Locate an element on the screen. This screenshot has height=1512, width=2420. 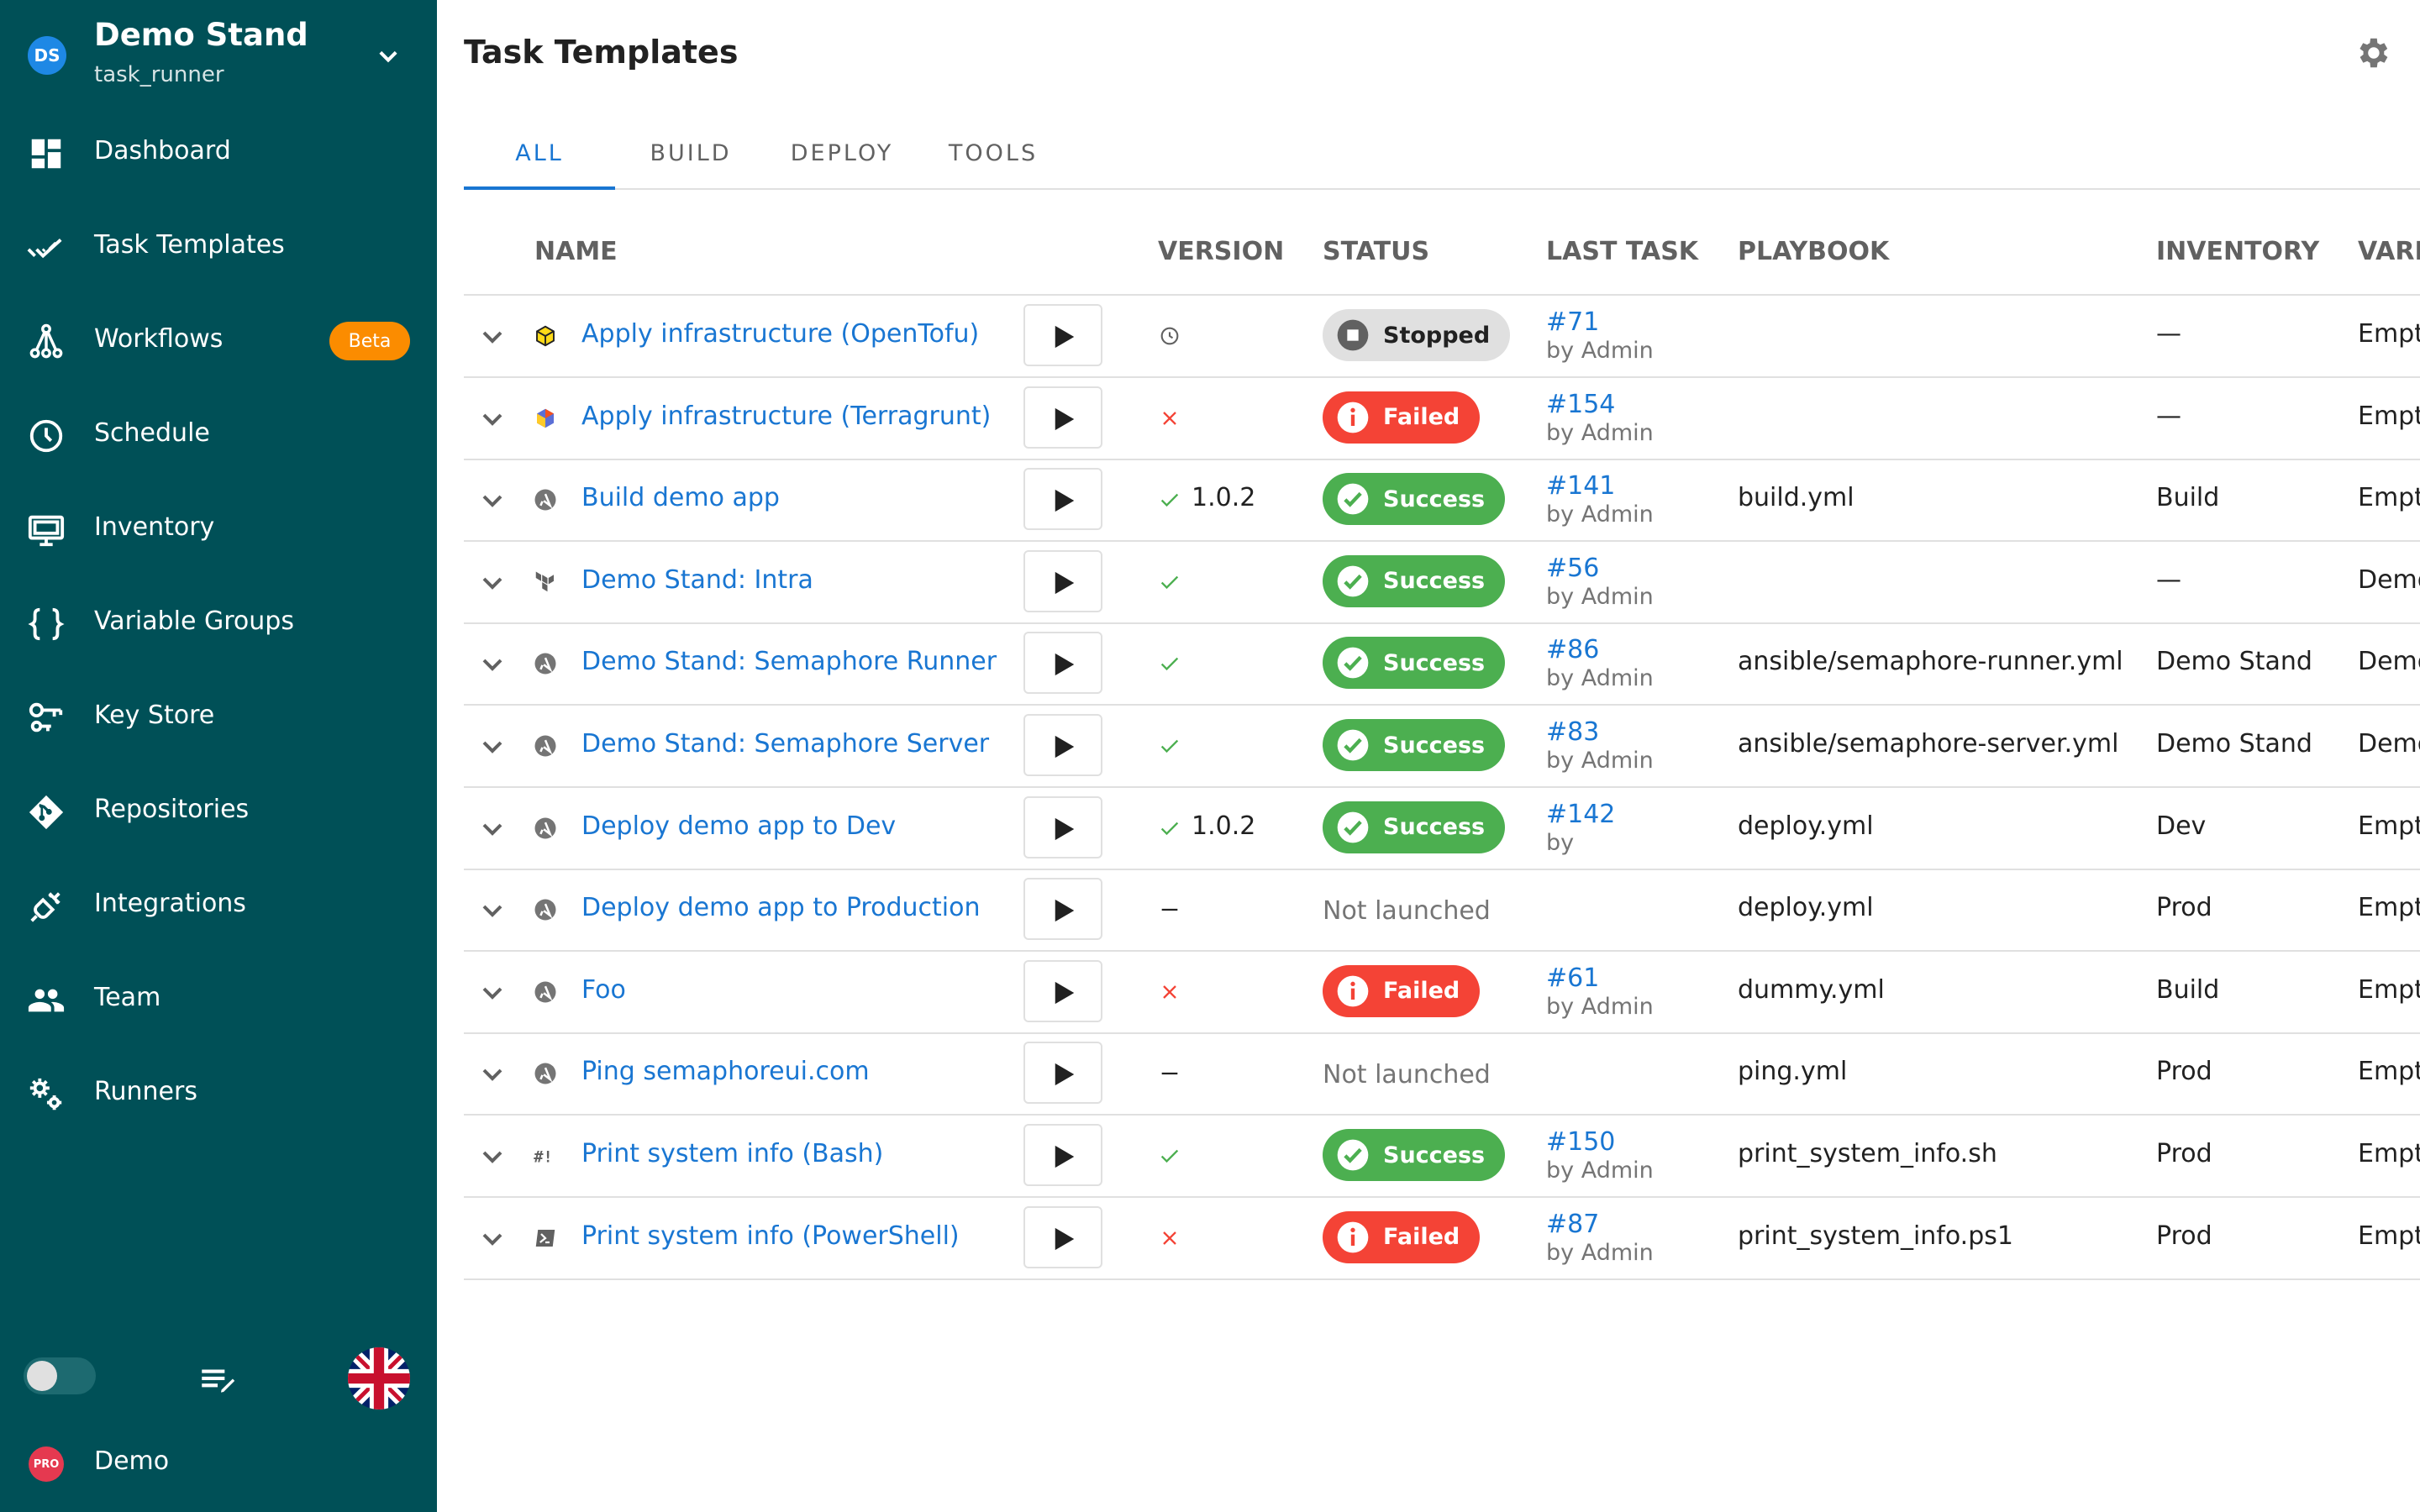
bash-icon: #! is located at coordinates (543, 1158).